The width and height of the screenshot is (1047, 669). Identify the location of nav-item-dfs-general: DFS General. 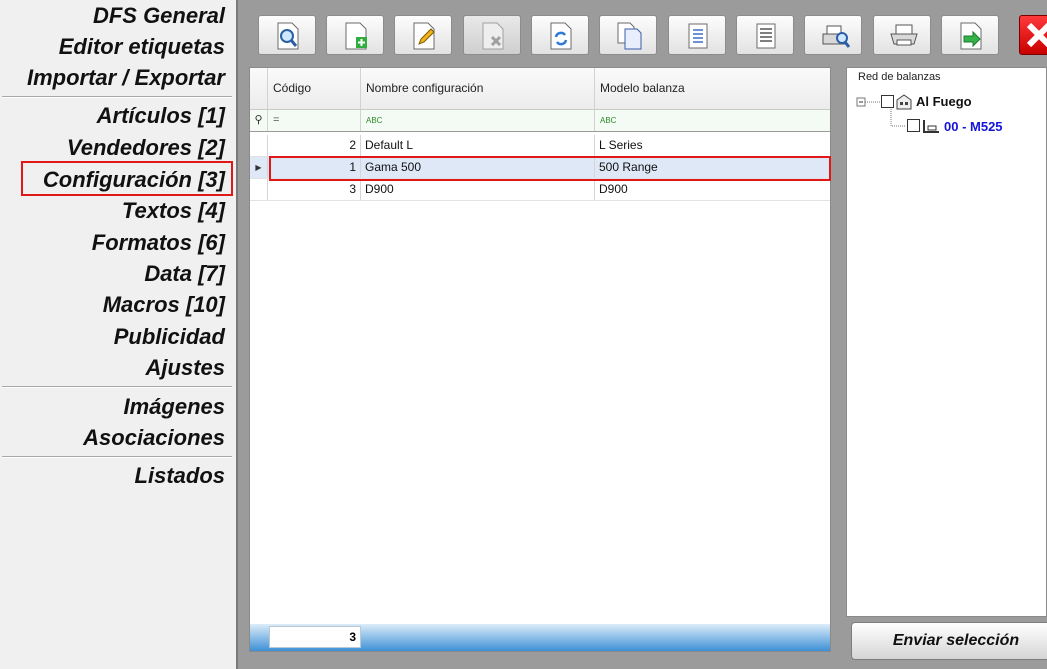
(159, 16).